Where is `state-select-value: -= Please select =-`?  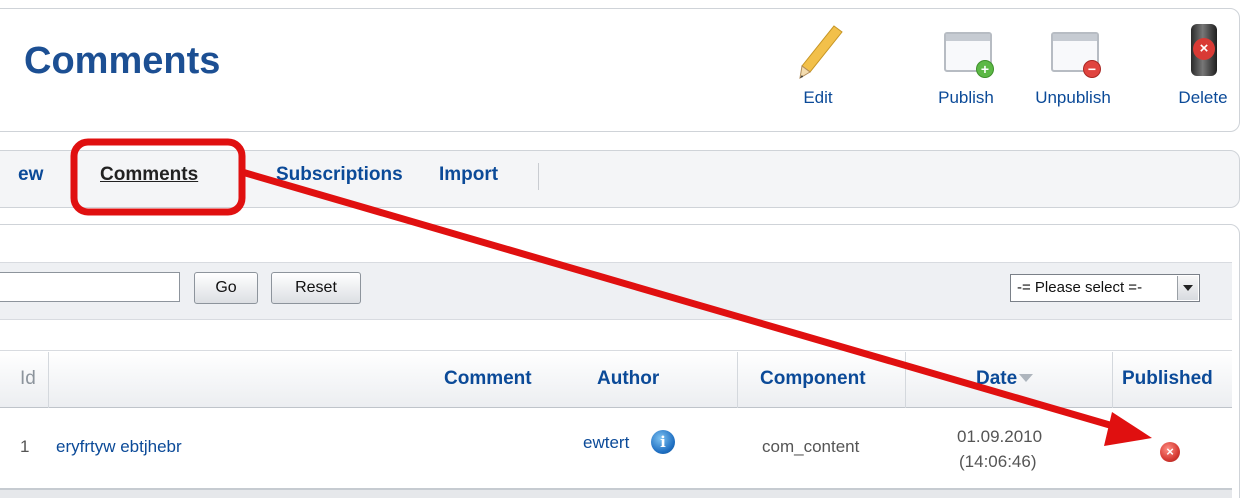 state-select-value: -= Please select =- is located at coordinates (1080, 287).